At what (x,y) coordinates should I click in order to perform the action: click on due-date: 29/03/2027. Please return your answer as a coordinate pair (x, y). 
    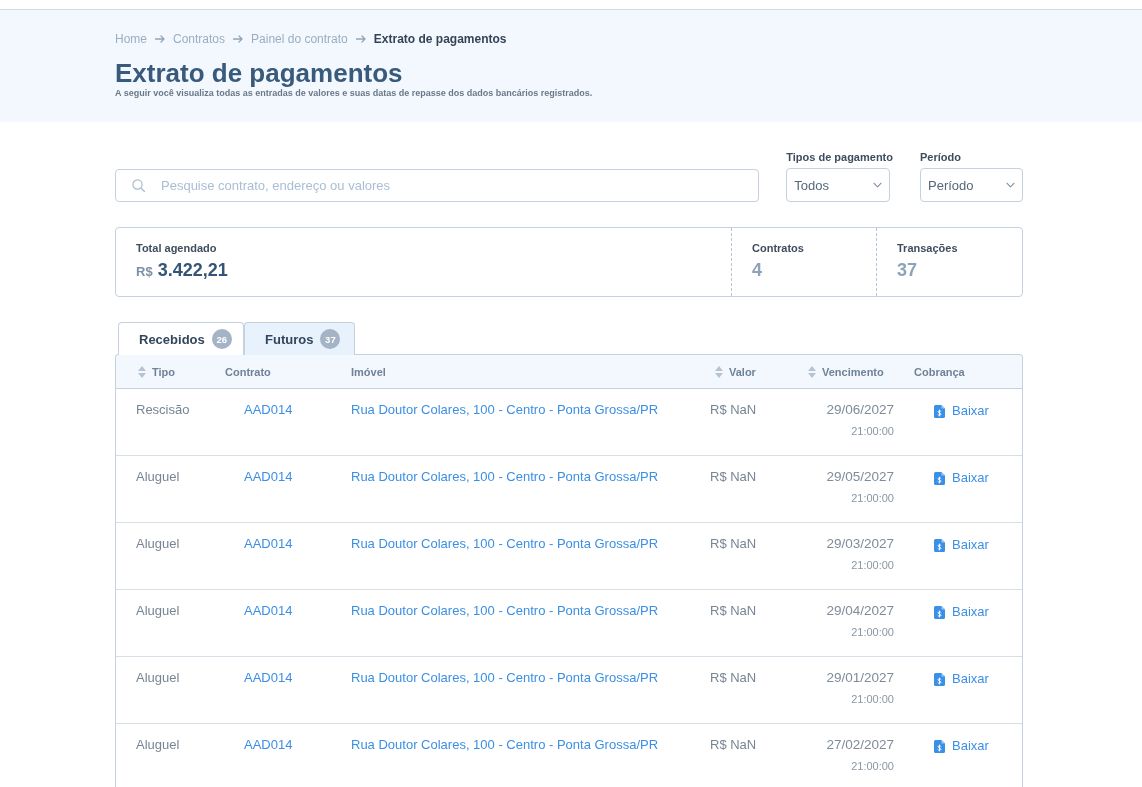
    Looking at the image, I should click on (860, 544).